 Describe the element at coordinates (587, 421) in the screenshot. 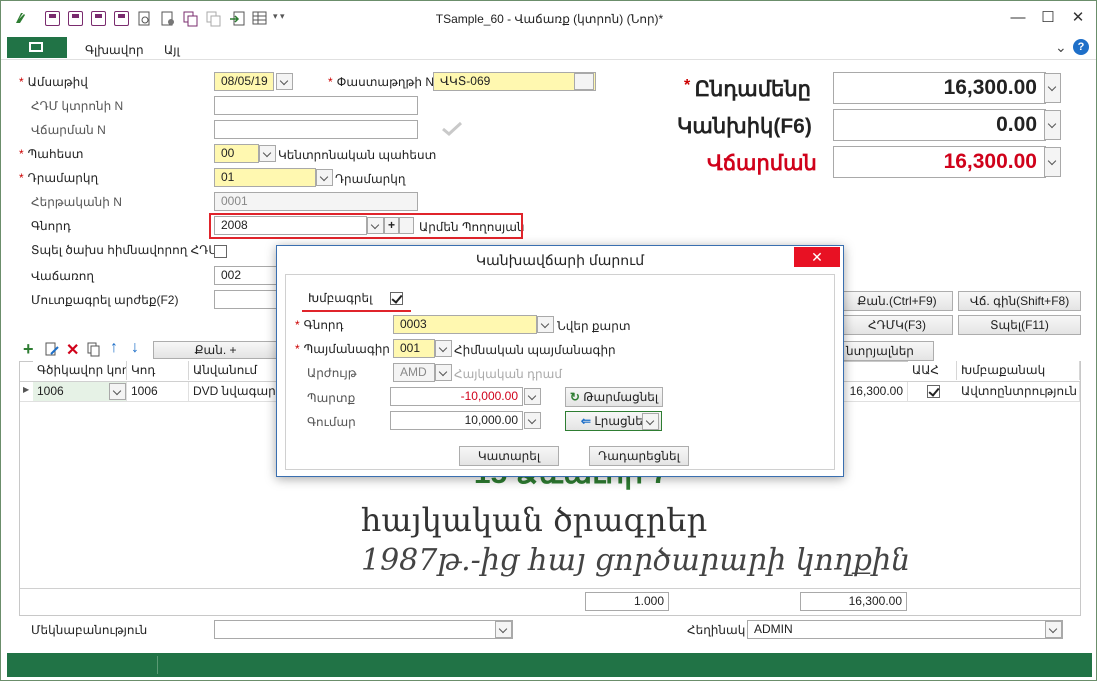

I see `fill-icon: ⇐` at that location.